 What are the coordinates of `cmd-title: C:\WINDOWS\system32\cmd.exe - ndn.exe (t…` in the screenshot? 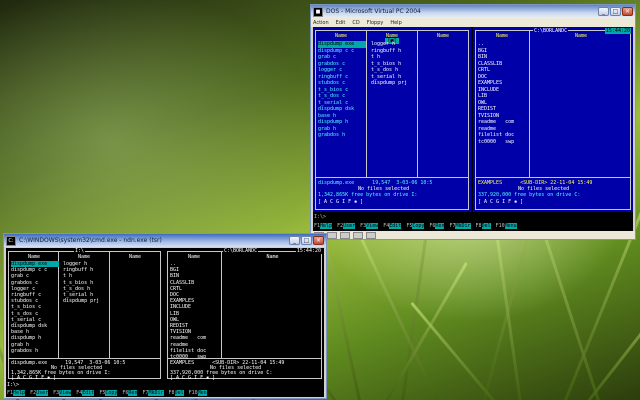 It's located at (90, 240).